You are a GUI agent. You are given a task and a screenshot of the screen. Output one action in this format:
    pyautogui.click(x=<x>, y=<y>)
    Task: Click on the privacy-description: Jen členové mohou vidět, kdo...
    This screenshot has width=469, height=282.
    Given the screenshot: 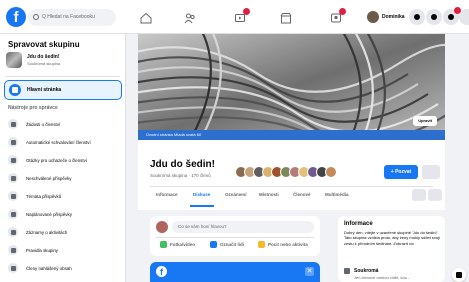 What is the action you would take?
    pyautogui.click(x=382, y=277)
    